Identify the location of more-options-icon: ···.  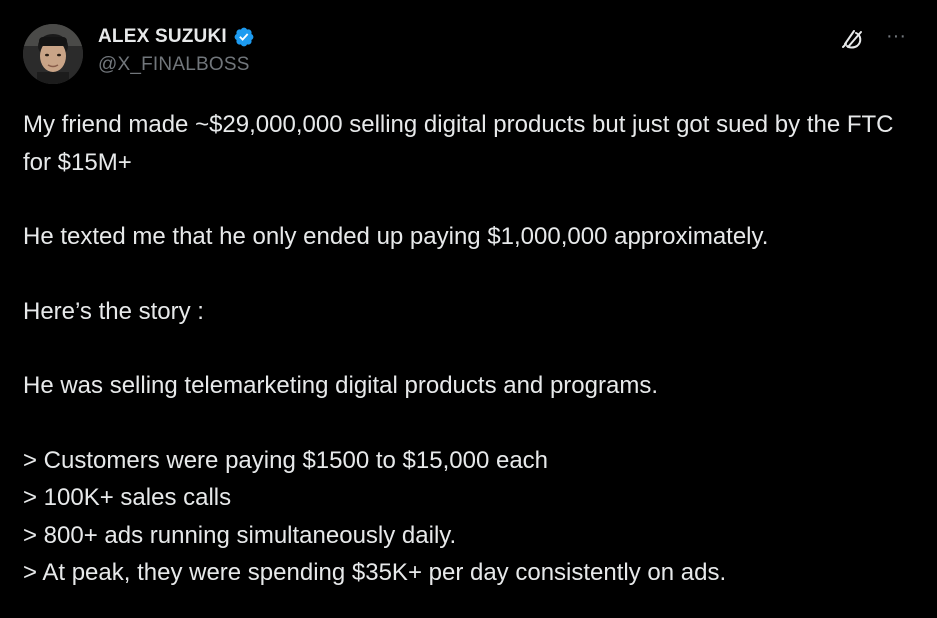
(896, 39).